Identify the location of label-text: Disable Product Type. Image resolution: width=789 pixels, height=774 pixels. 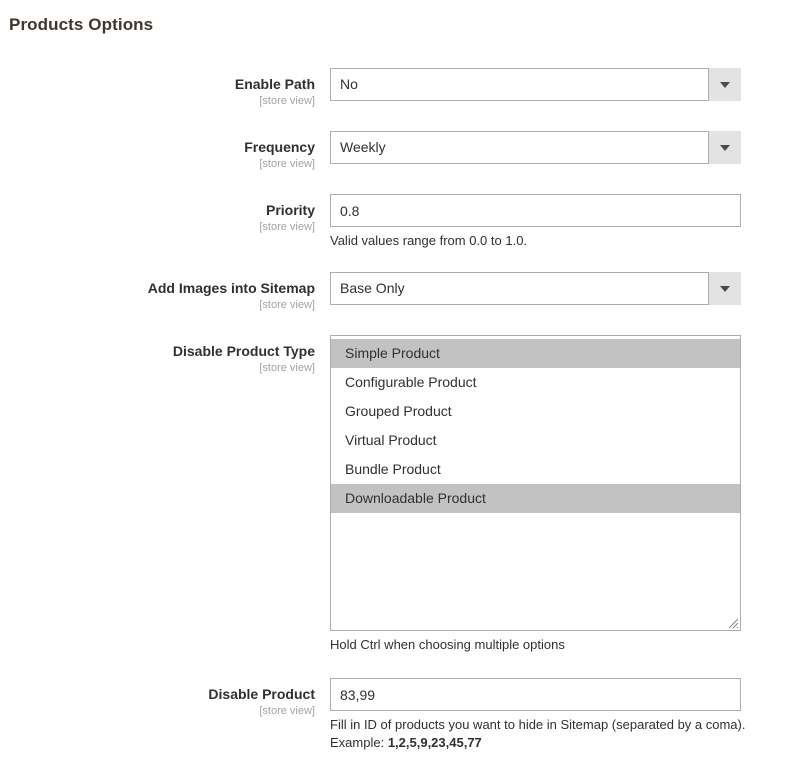
(243, 351).